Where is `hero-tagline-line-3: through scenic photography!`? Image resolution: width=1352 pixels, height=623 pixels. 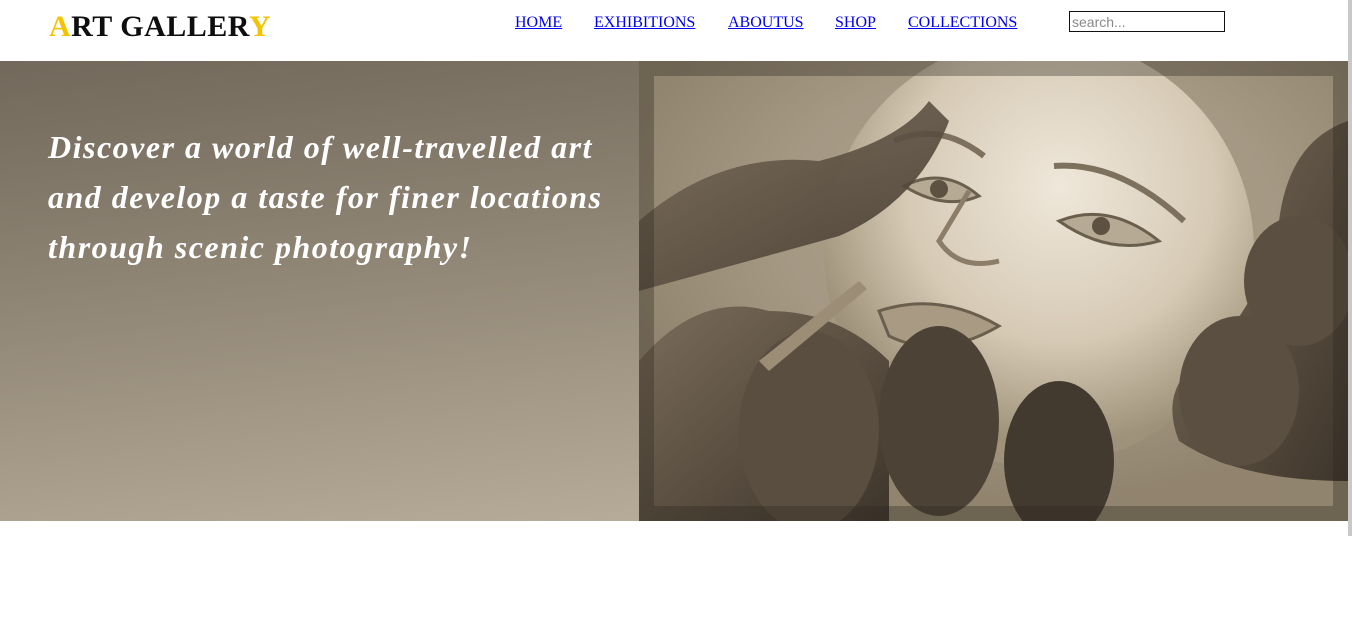 hero-tagline-line-3: through scenic photography! is located at coordinates (260, 247).